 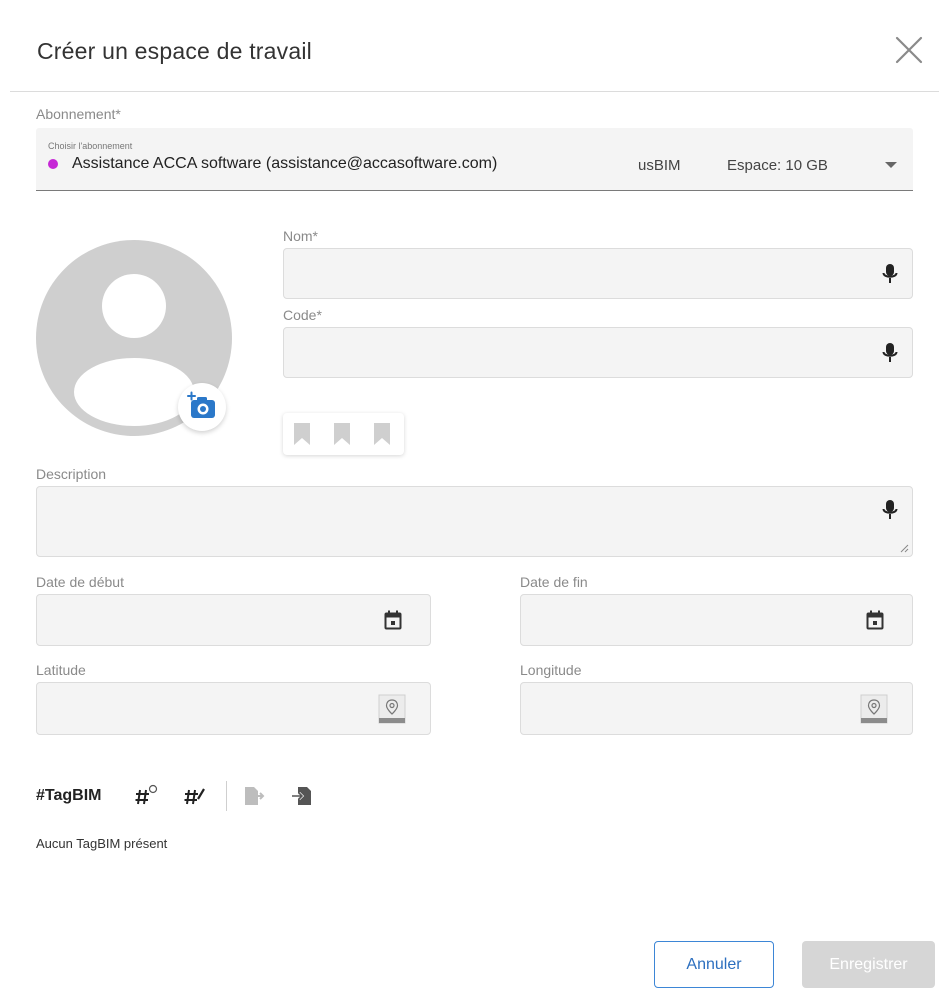 I want to click on edit-tag-button, so click(x=195, y=796).